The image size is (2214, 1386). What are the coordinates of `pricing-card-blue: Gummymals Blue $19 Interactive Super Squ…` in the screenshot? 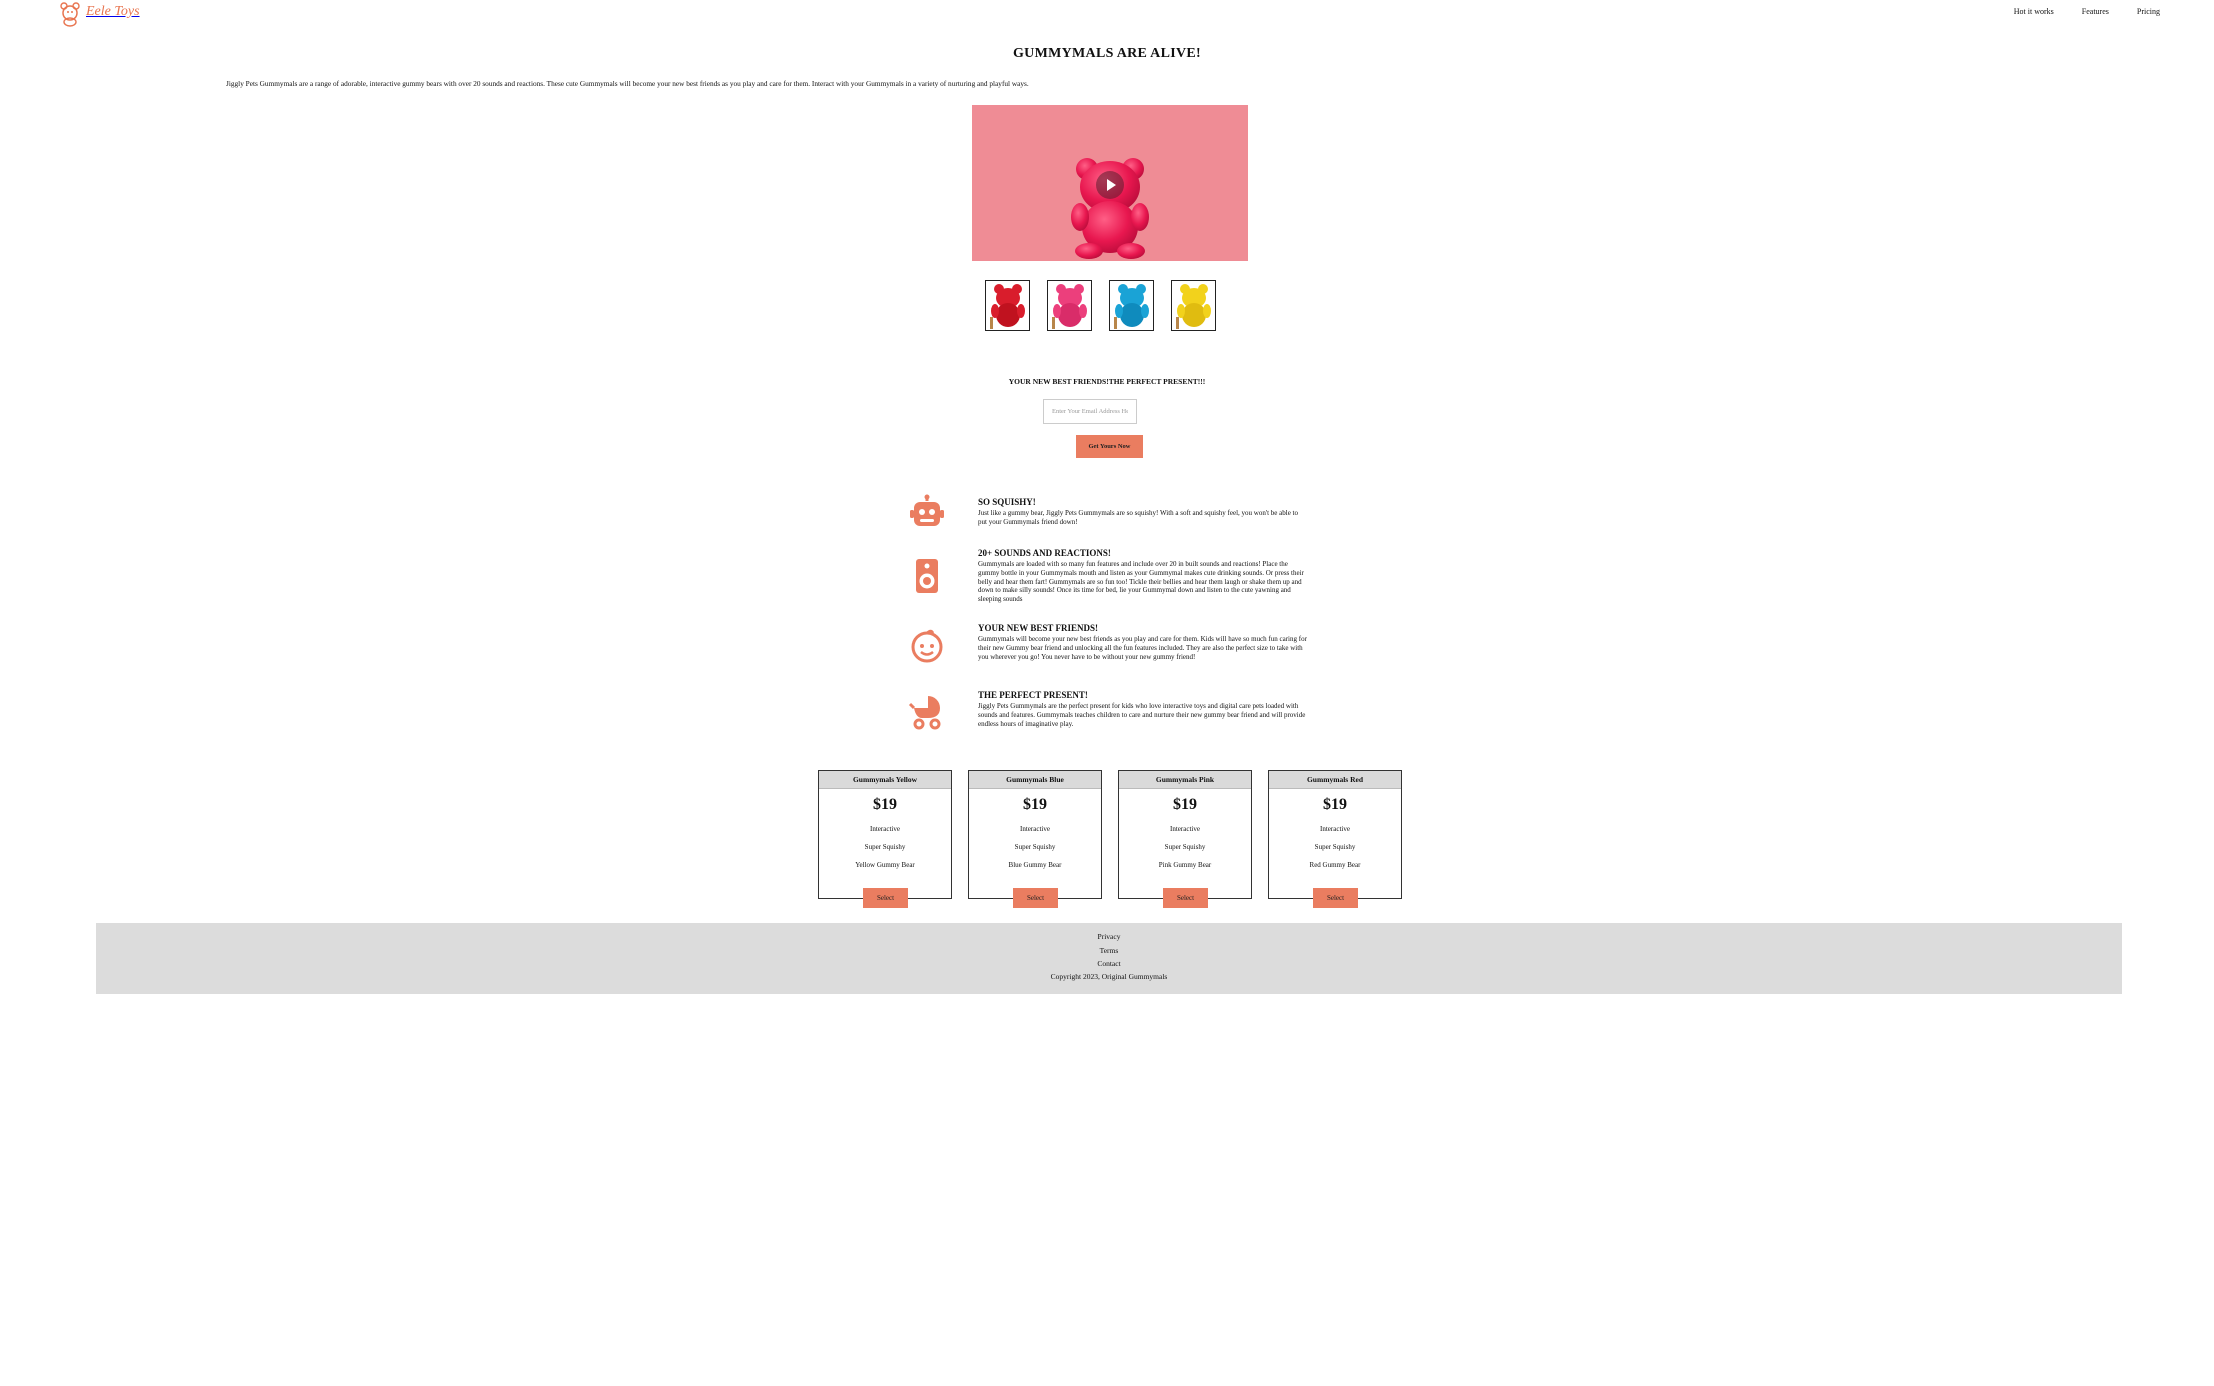 It's located at (1035, 839).